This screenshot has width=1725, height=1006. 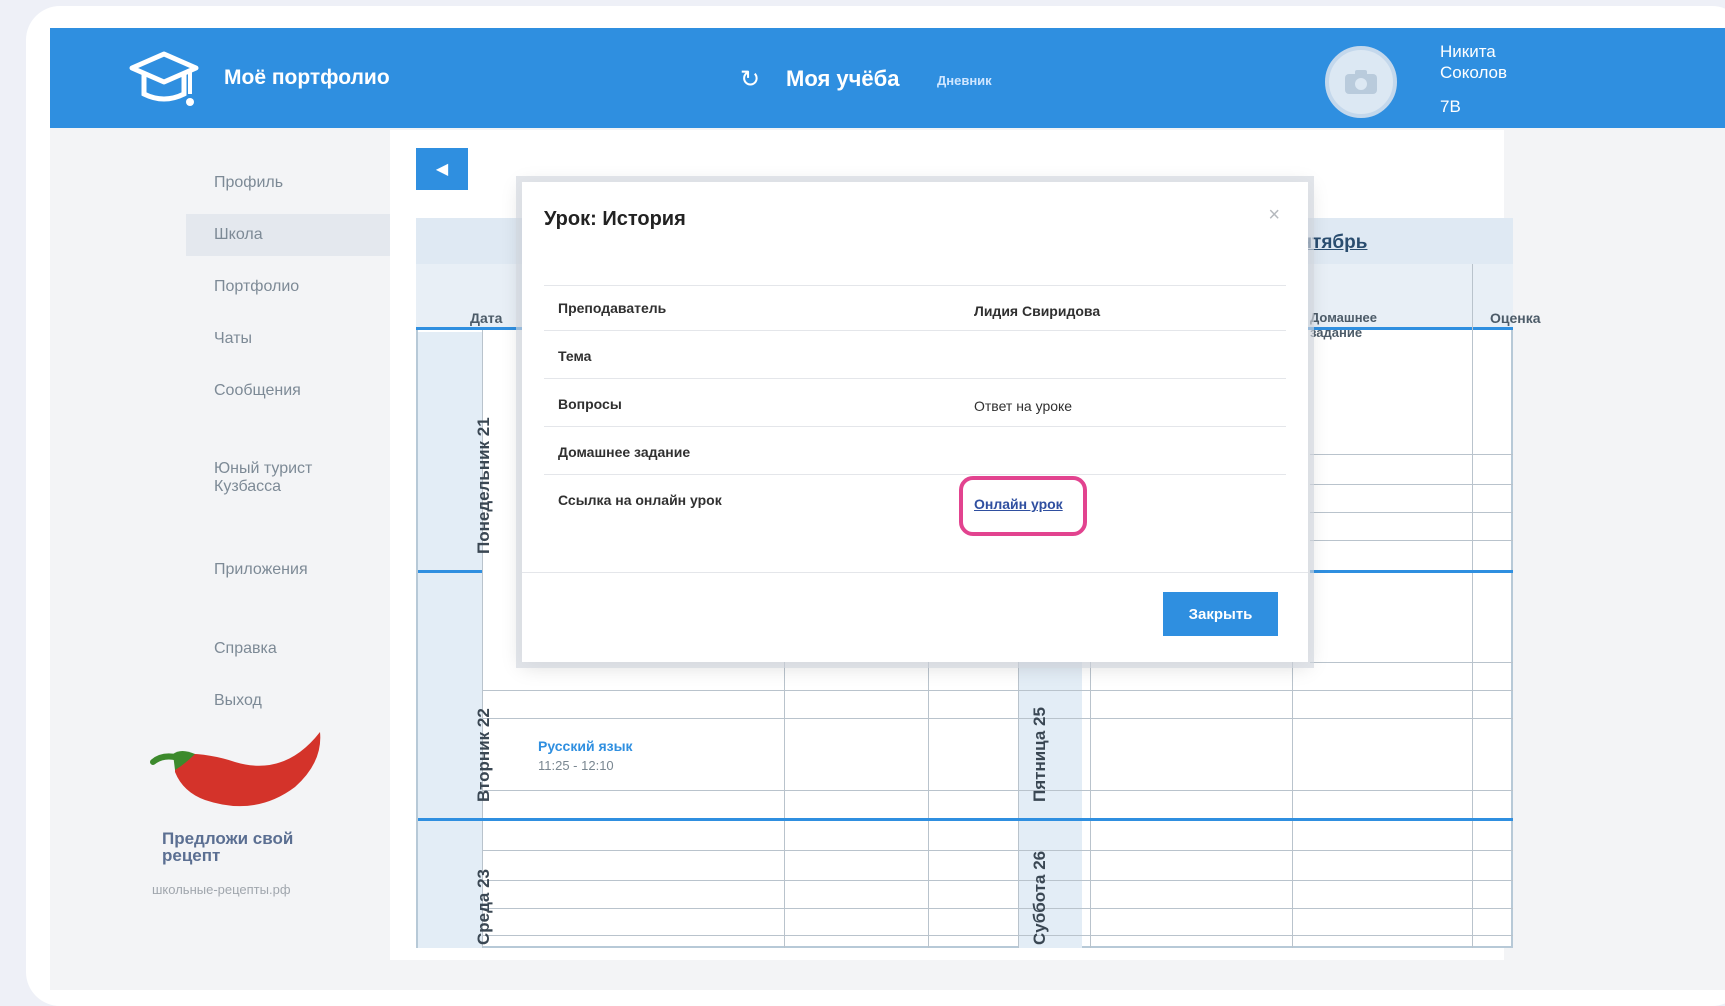 What do you see at coordinates (307, 78) in the screenshot?
I see `logo-title: Моё портфолио` at bounding box center [307, 78].